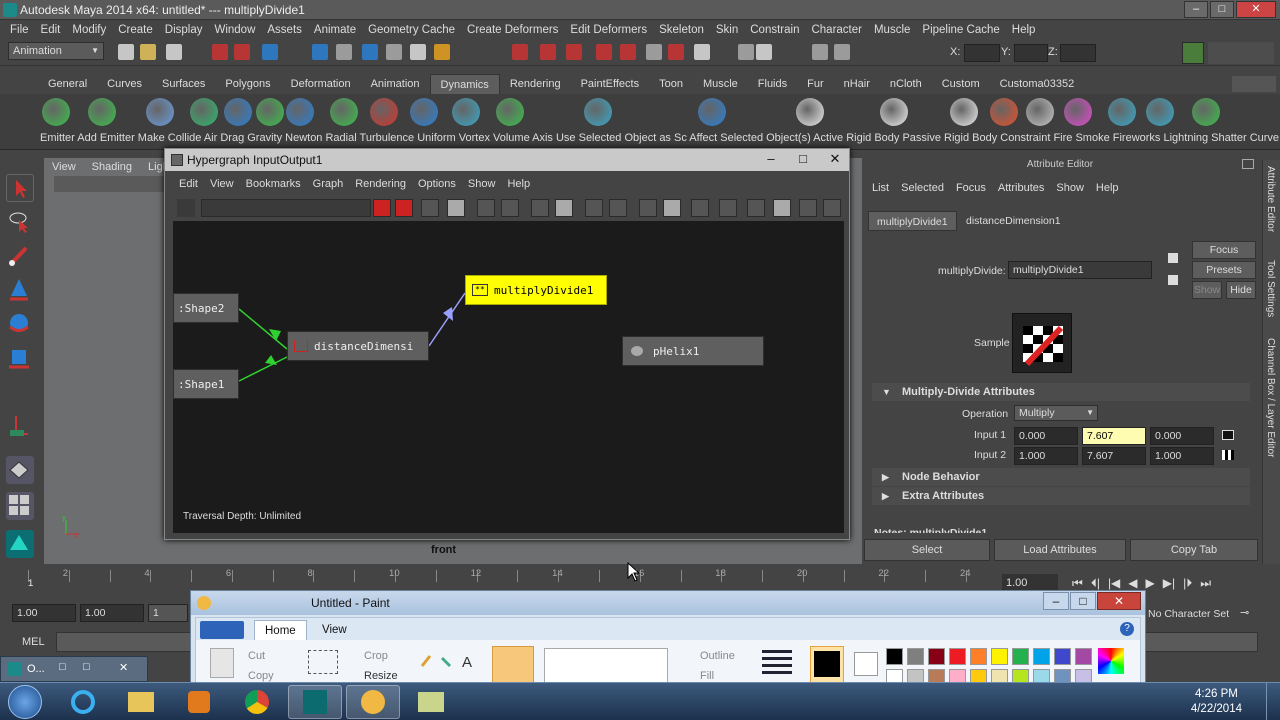  What do you see at coordinates (328, 184) in the screenshot?
I see `hypergraph-menu-graph: Graph` at bounding box center [328, 184].